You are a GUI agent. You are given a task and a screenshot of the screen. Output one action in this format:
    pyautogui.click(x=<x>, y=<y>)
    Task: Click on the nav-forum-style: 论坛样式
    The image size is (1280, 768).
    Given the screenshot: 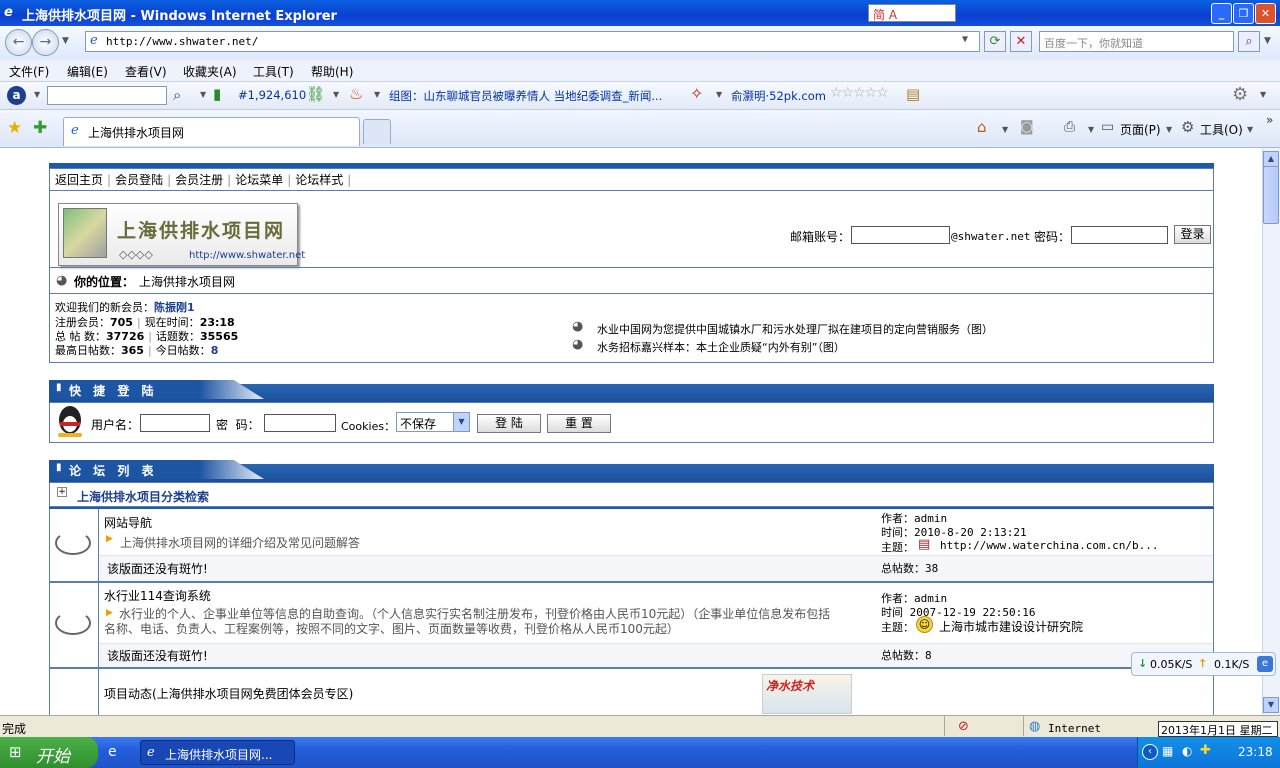 What is the action you would take?
    pyautogui.click(x=319, y=180)
    